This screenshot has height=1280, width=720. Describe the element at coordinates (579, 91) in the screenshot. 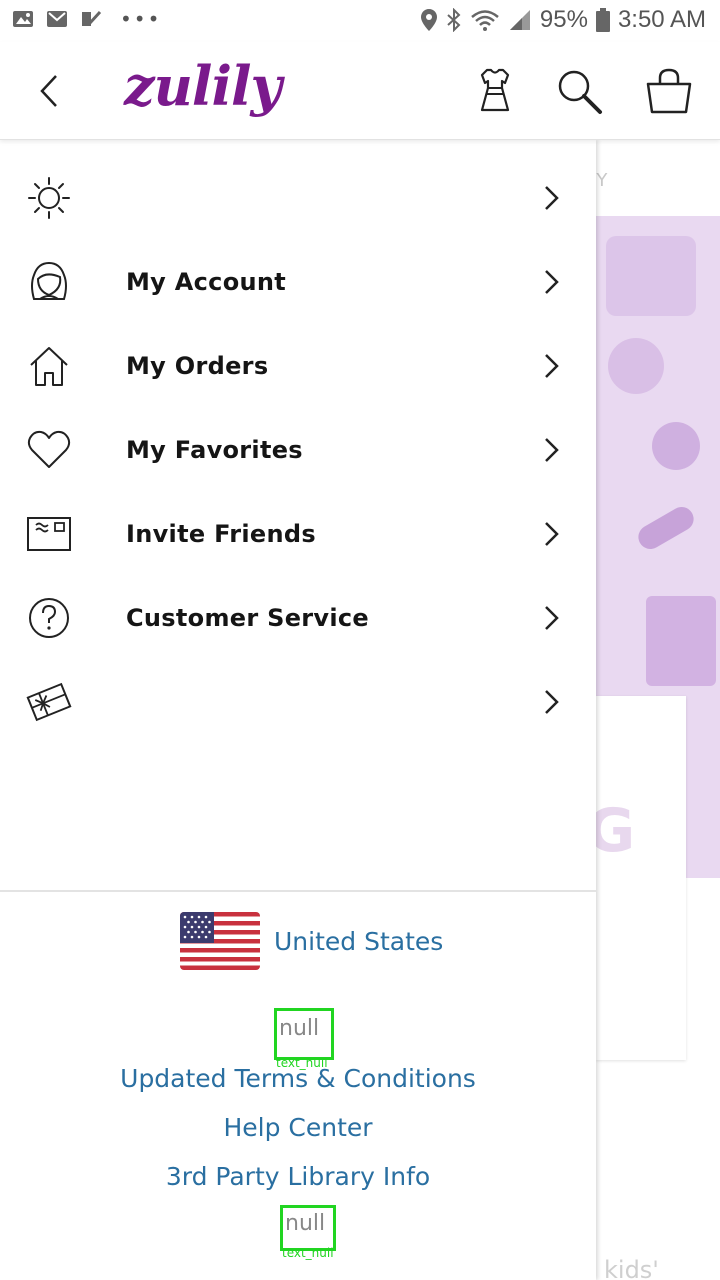

I see `search-icon` at that location.